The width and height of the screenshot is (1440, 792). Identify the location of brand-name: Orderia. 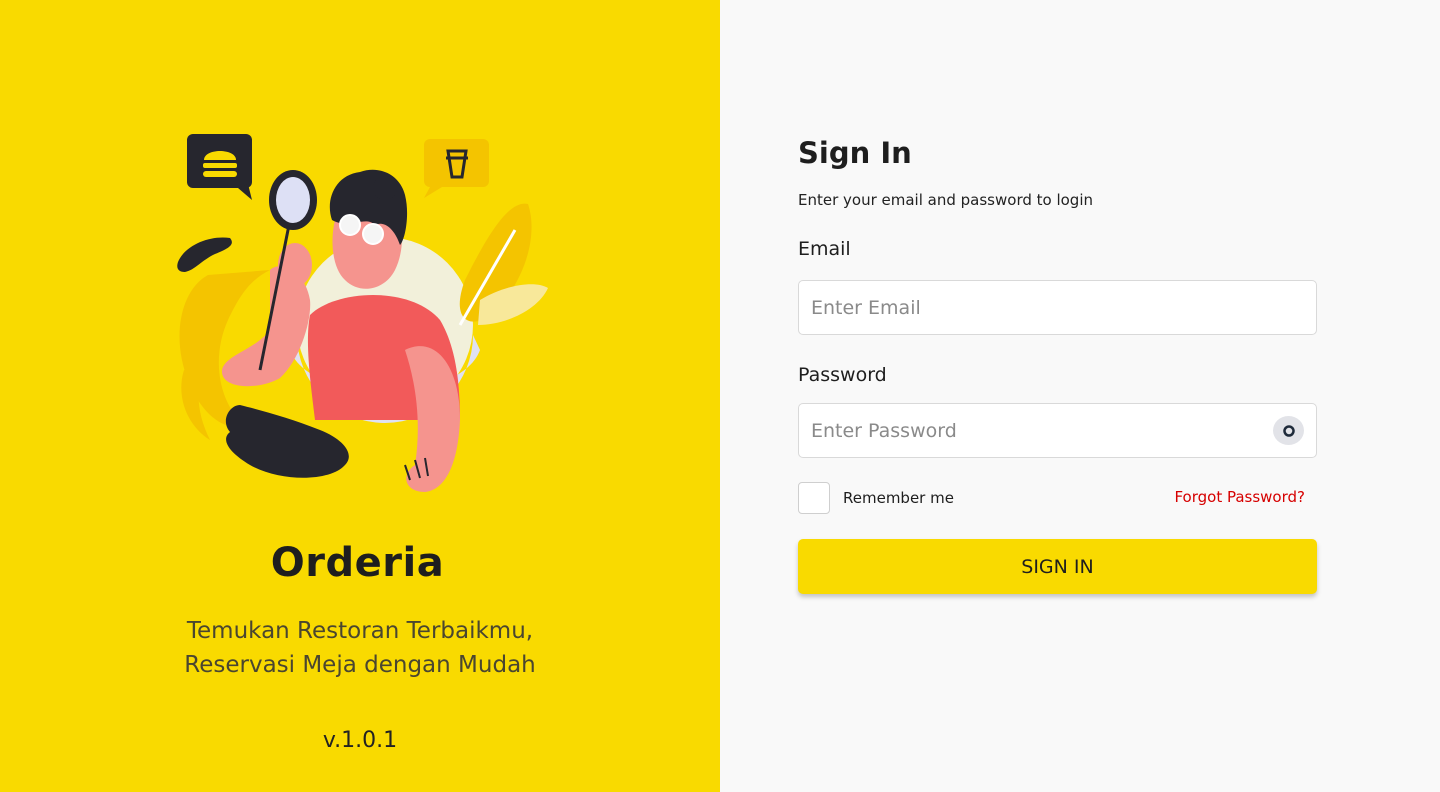
(357, 563).